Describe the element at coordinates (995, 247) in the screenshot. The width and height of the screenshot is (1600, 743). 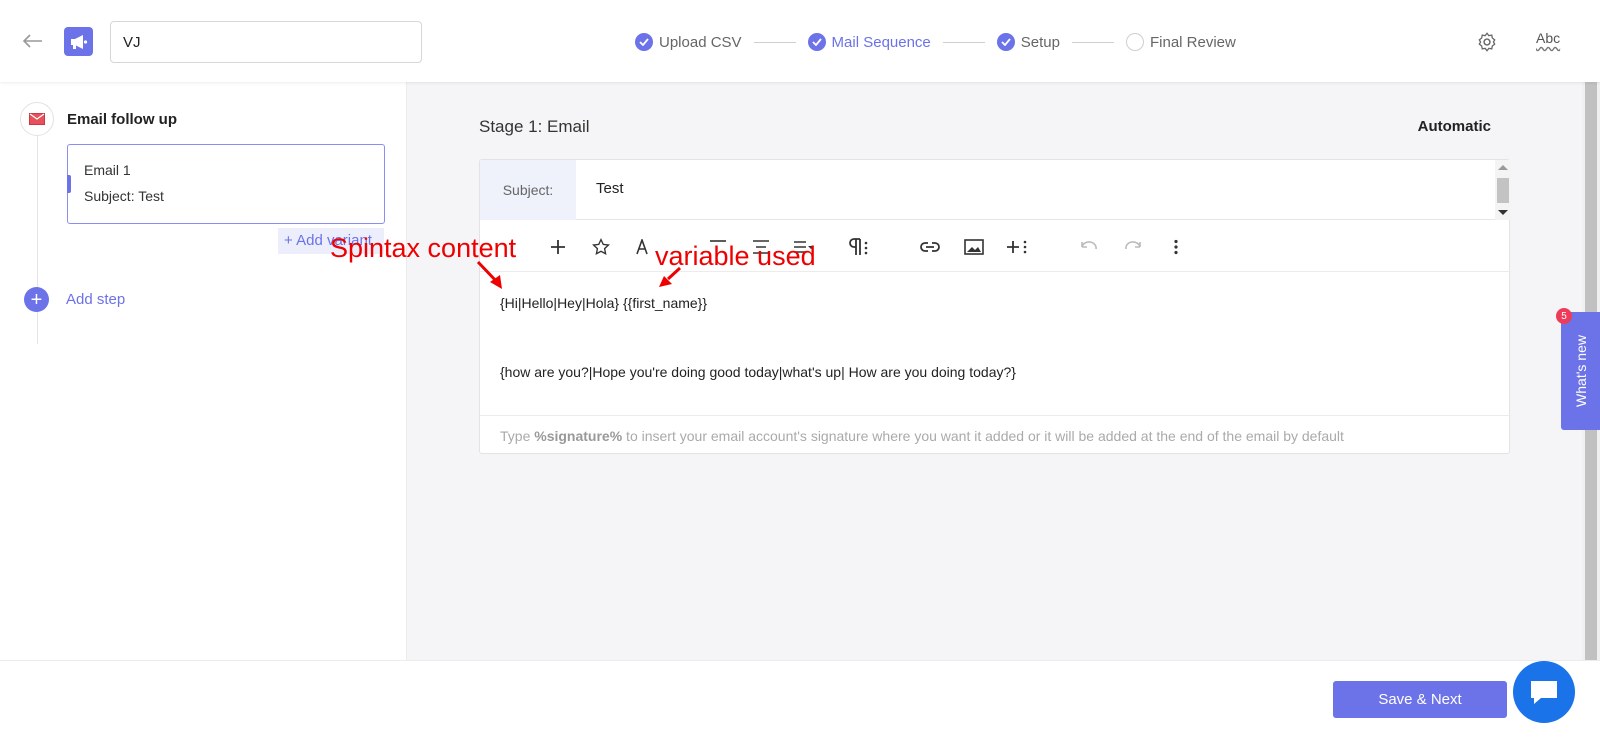
I see `editor-toolbar` at that location.